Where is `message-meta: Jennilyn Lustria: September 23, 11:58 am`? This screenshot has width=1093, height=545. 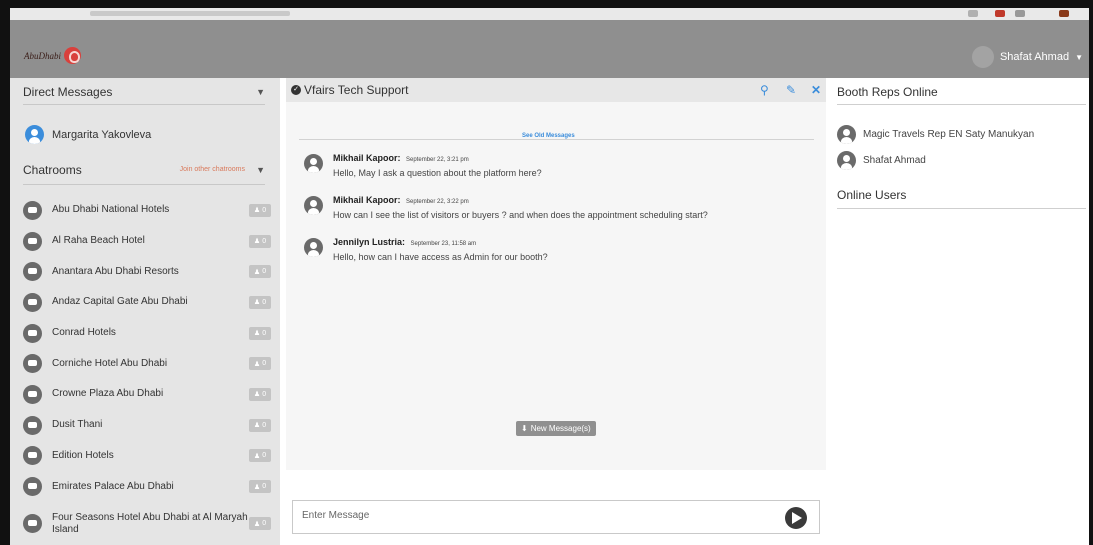 message-meta: Jennilyn Lustria: September 23, 11:58 am is located at coordinates (440, 242).